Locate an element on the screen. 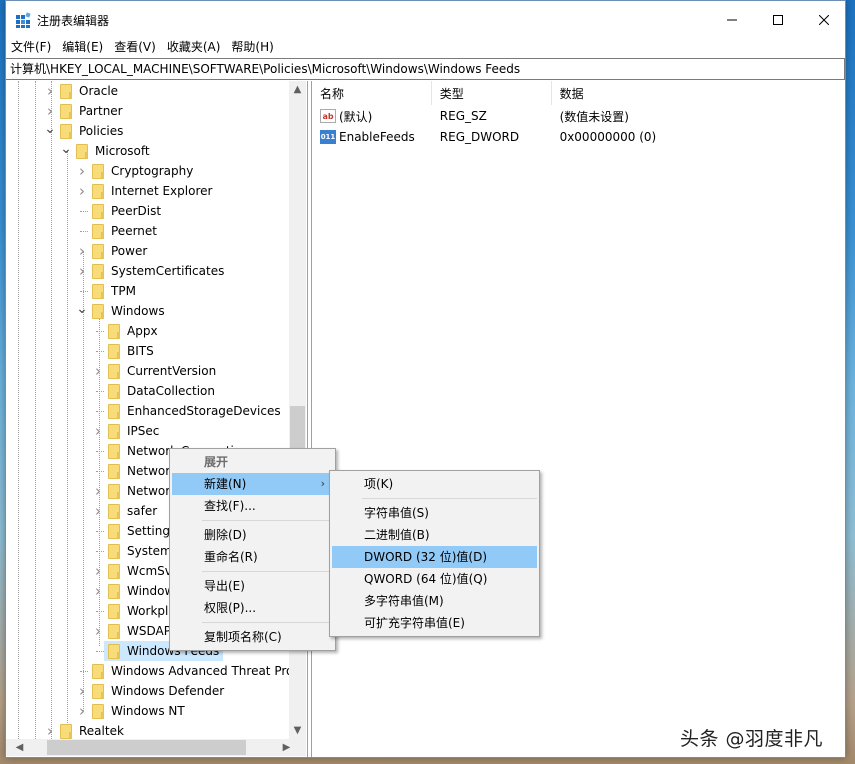 The image size is (855, 764). value-name-cell: 011 EnableFeeds is located at coordinates (372, 137).